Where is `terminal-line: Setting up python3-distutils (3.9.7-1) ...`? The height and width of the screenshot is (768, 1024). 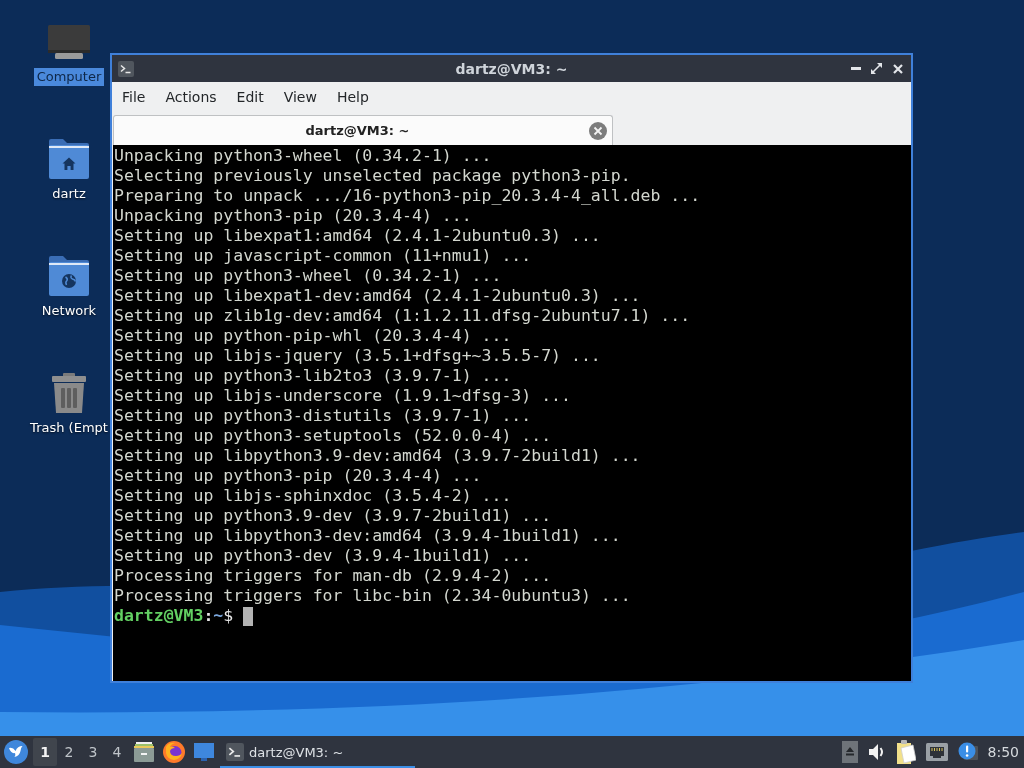 terminal-line: Setting up python3-distutils (3.9.7-1) ... is located at coordinates (323, 416).